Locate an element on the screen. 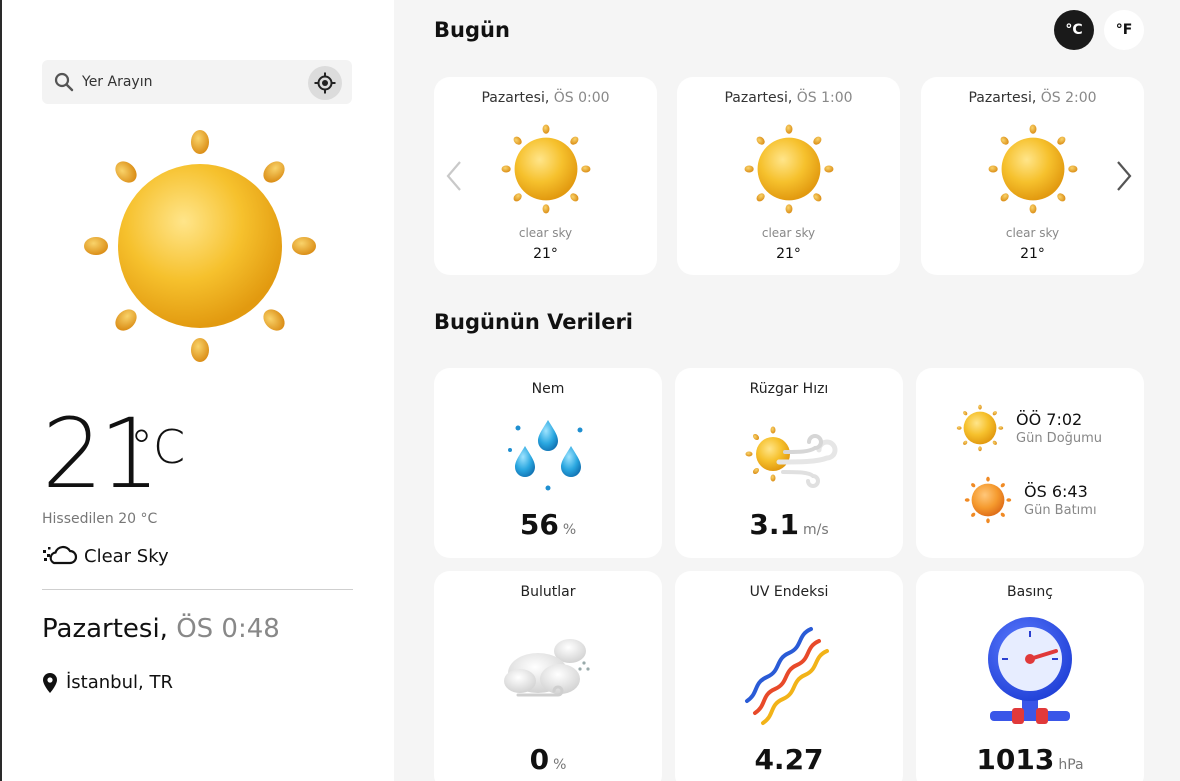 Image resolution: width=1180 pixels, height=781 pixels. sunset-row: ÖS 6:43 Gün Batımı is located at coordinates (1030, 500).